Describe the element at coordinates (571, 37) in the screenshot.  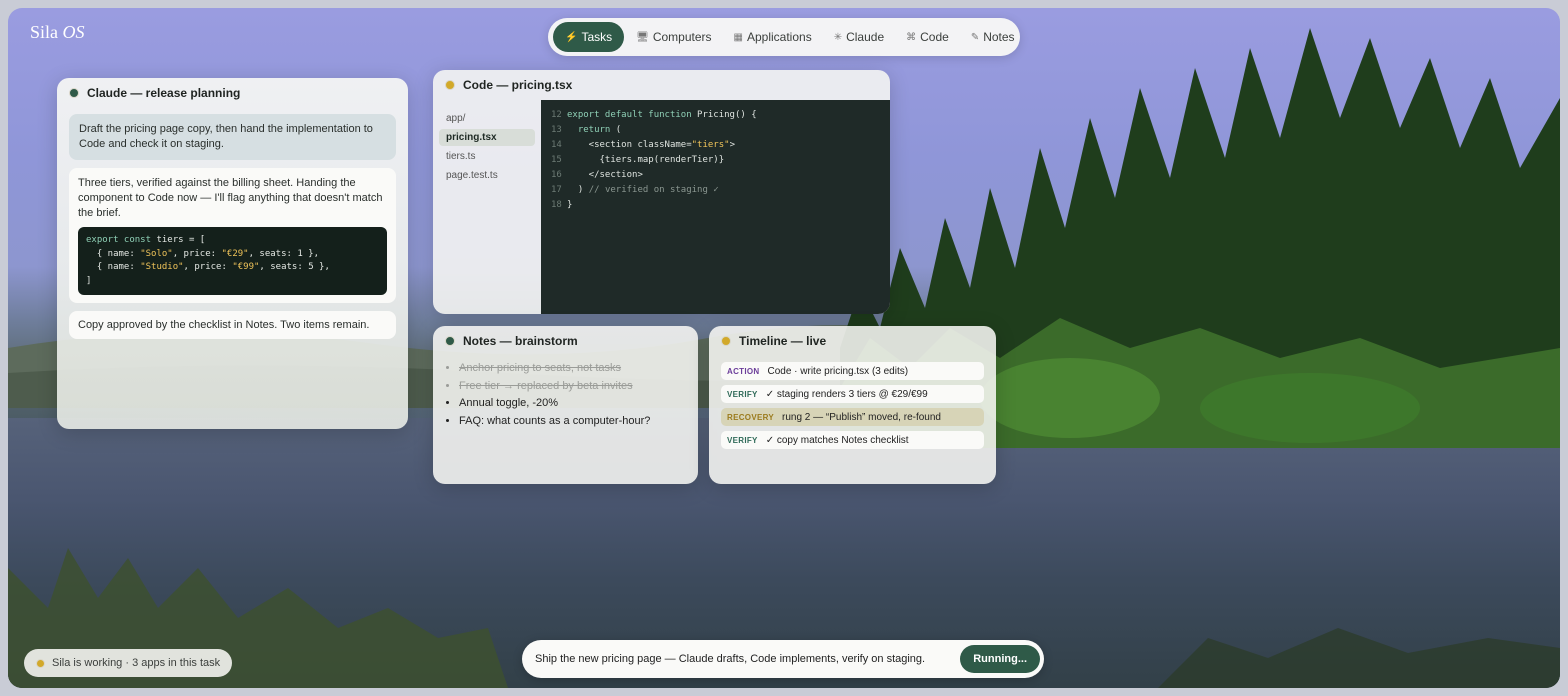
I see `lightning-icon: ⚡` at that location.